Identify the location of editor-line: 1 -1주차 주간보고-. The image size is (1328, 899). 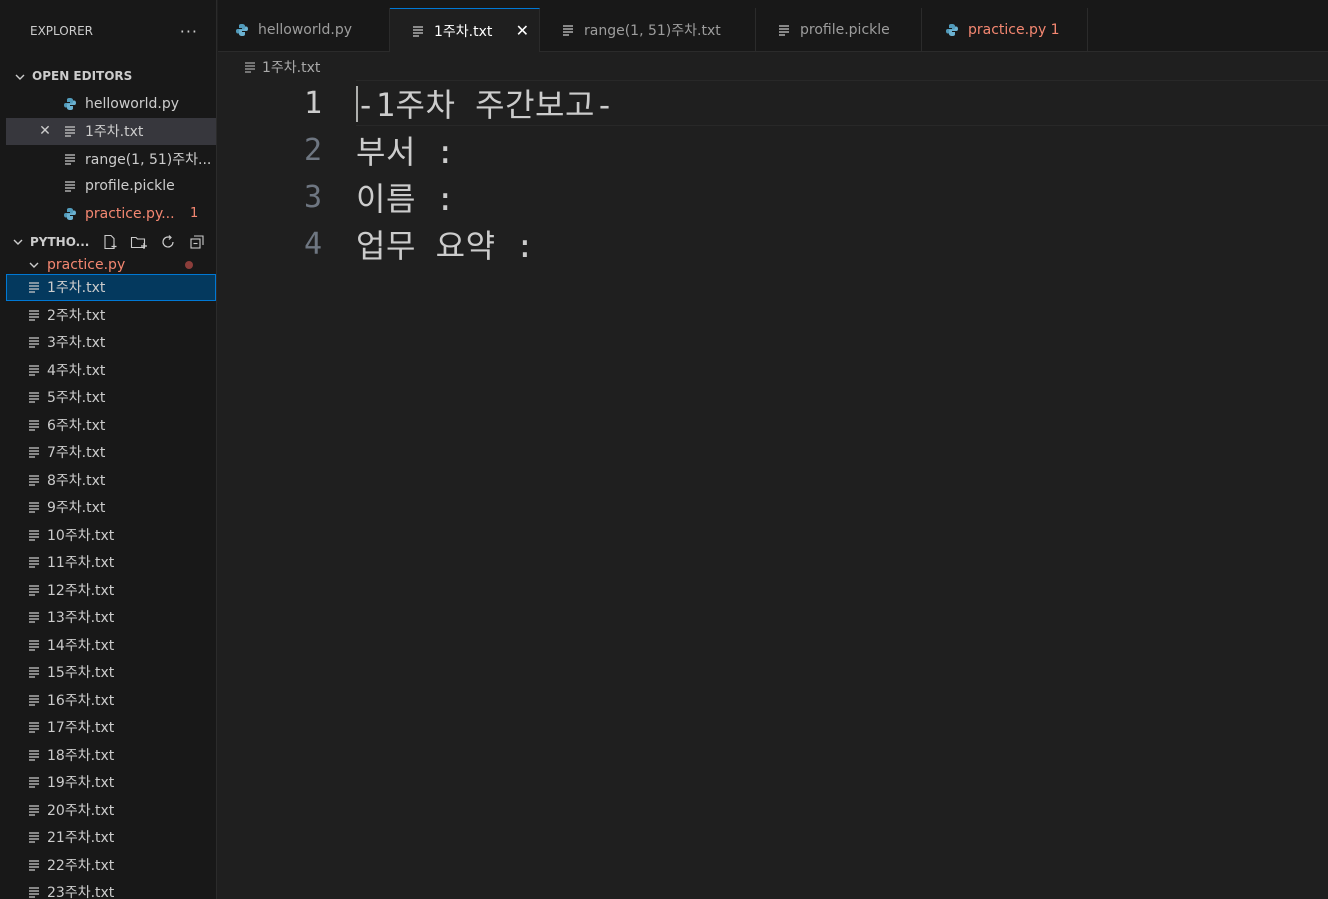
(773, 103).